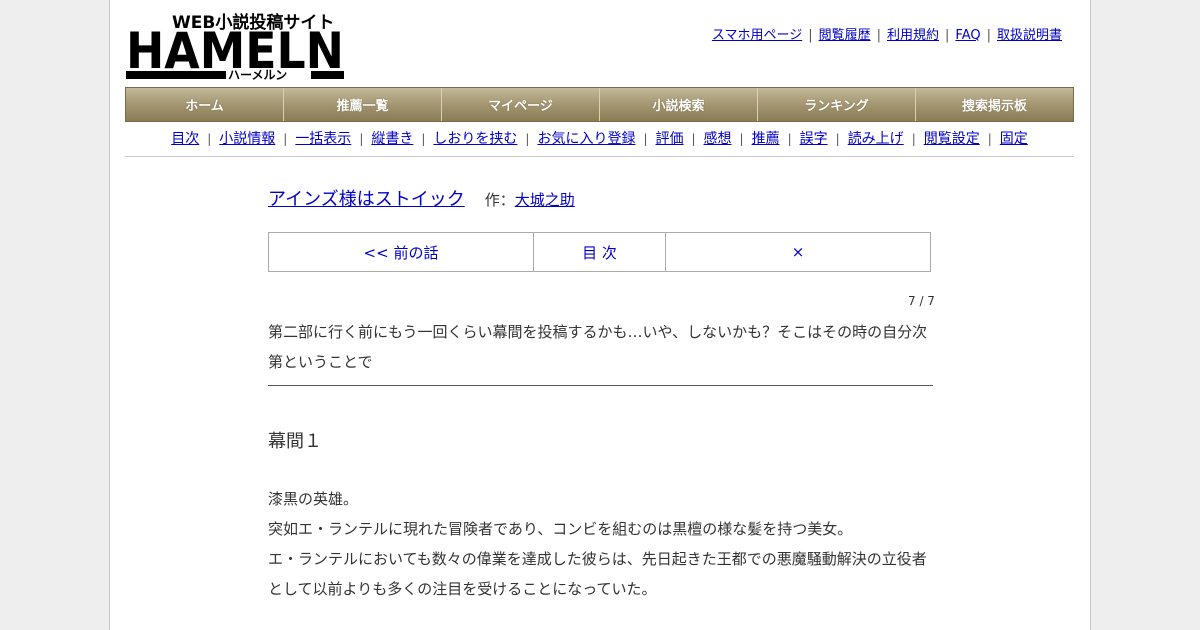 The image size is (1200, 630). I want to click on body-line: 漆黒の英雄。, so click(313, 499).